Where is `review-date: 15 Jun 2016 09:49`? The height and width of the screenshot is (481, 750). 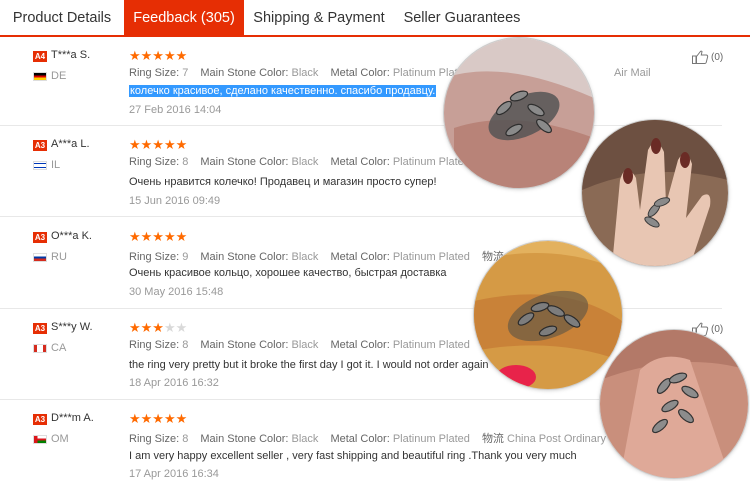 review-date: 15 Jun 2016 09:49 is located at coordinates (175, 201).